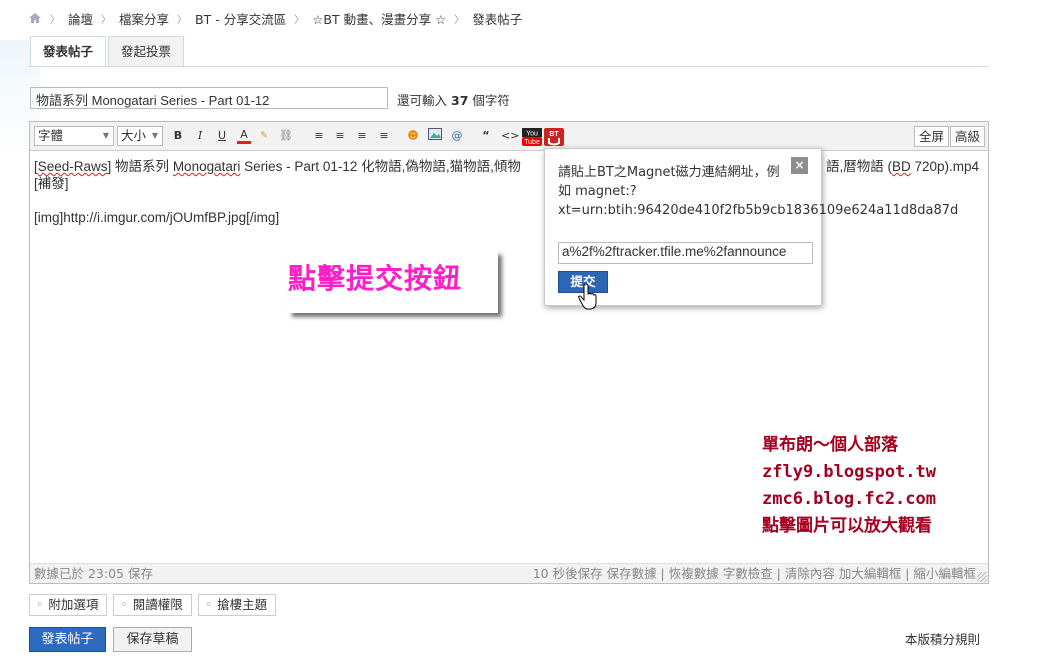 The width and height of the screenshot is (1048, 658). What do you see at coordinates (144, 18) in the screenshot?
I see `breadcrumb-item-file-share: 檔案分享` at bounding box center [144, 18].